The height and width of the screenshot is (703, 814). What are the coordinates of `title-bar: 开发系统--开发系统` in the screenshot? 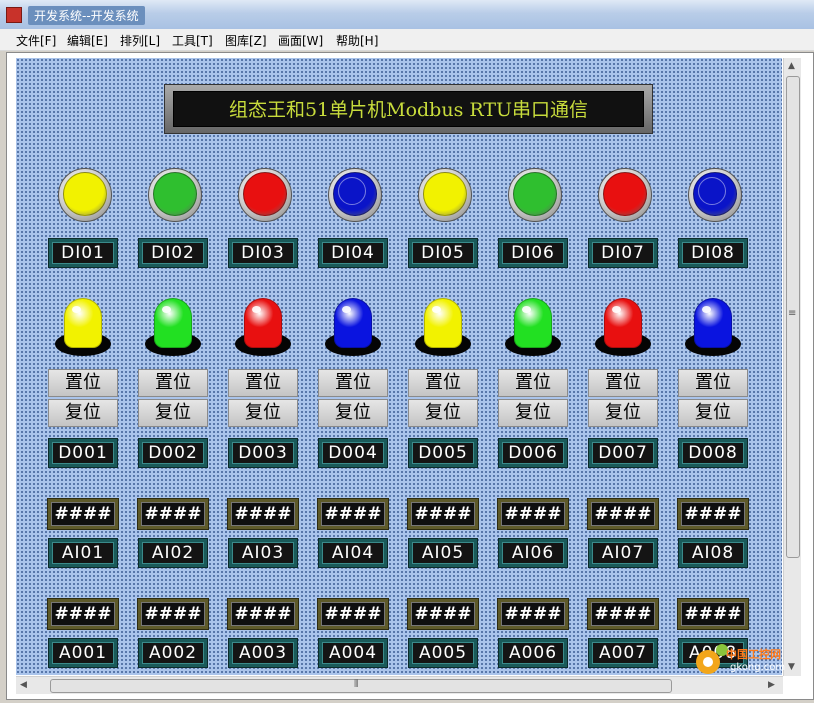 It's located at (407, 15).